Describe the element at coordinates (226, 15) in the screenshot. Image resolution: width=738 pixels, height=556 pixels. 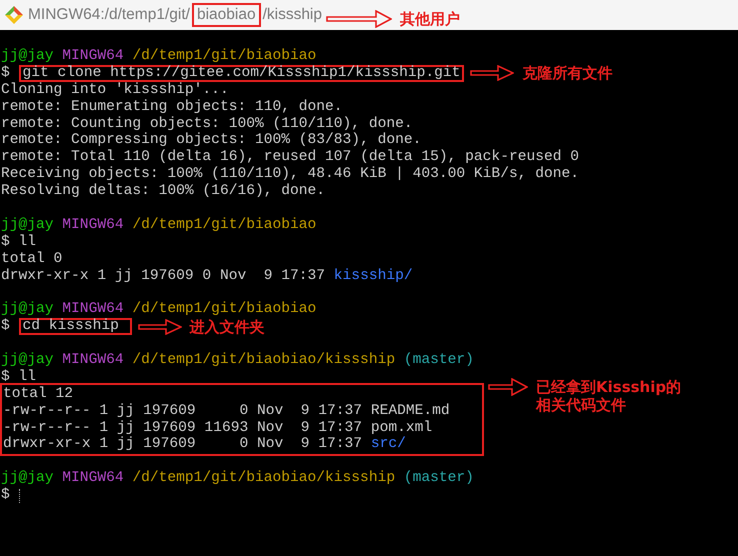
I see `highlighted-title-part: biaobiao` at that location.